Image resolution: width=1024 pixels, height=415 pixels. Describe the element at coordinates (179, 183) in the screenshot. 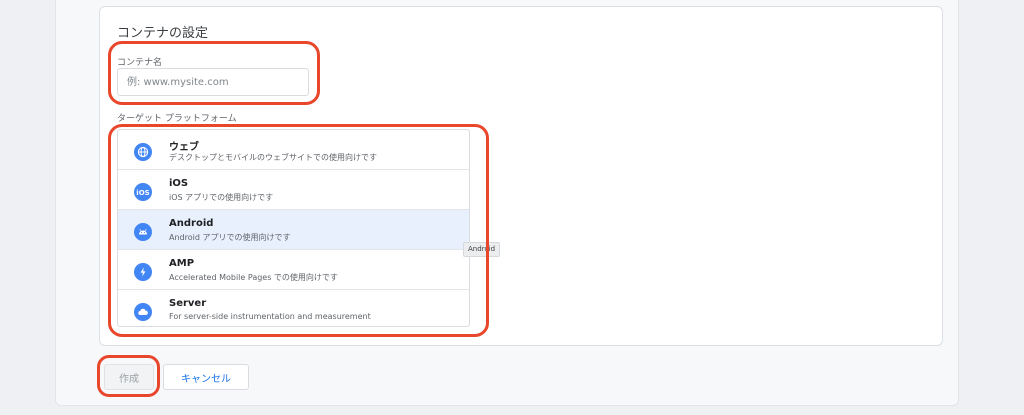

I see `platform-title: iOS` at that location.